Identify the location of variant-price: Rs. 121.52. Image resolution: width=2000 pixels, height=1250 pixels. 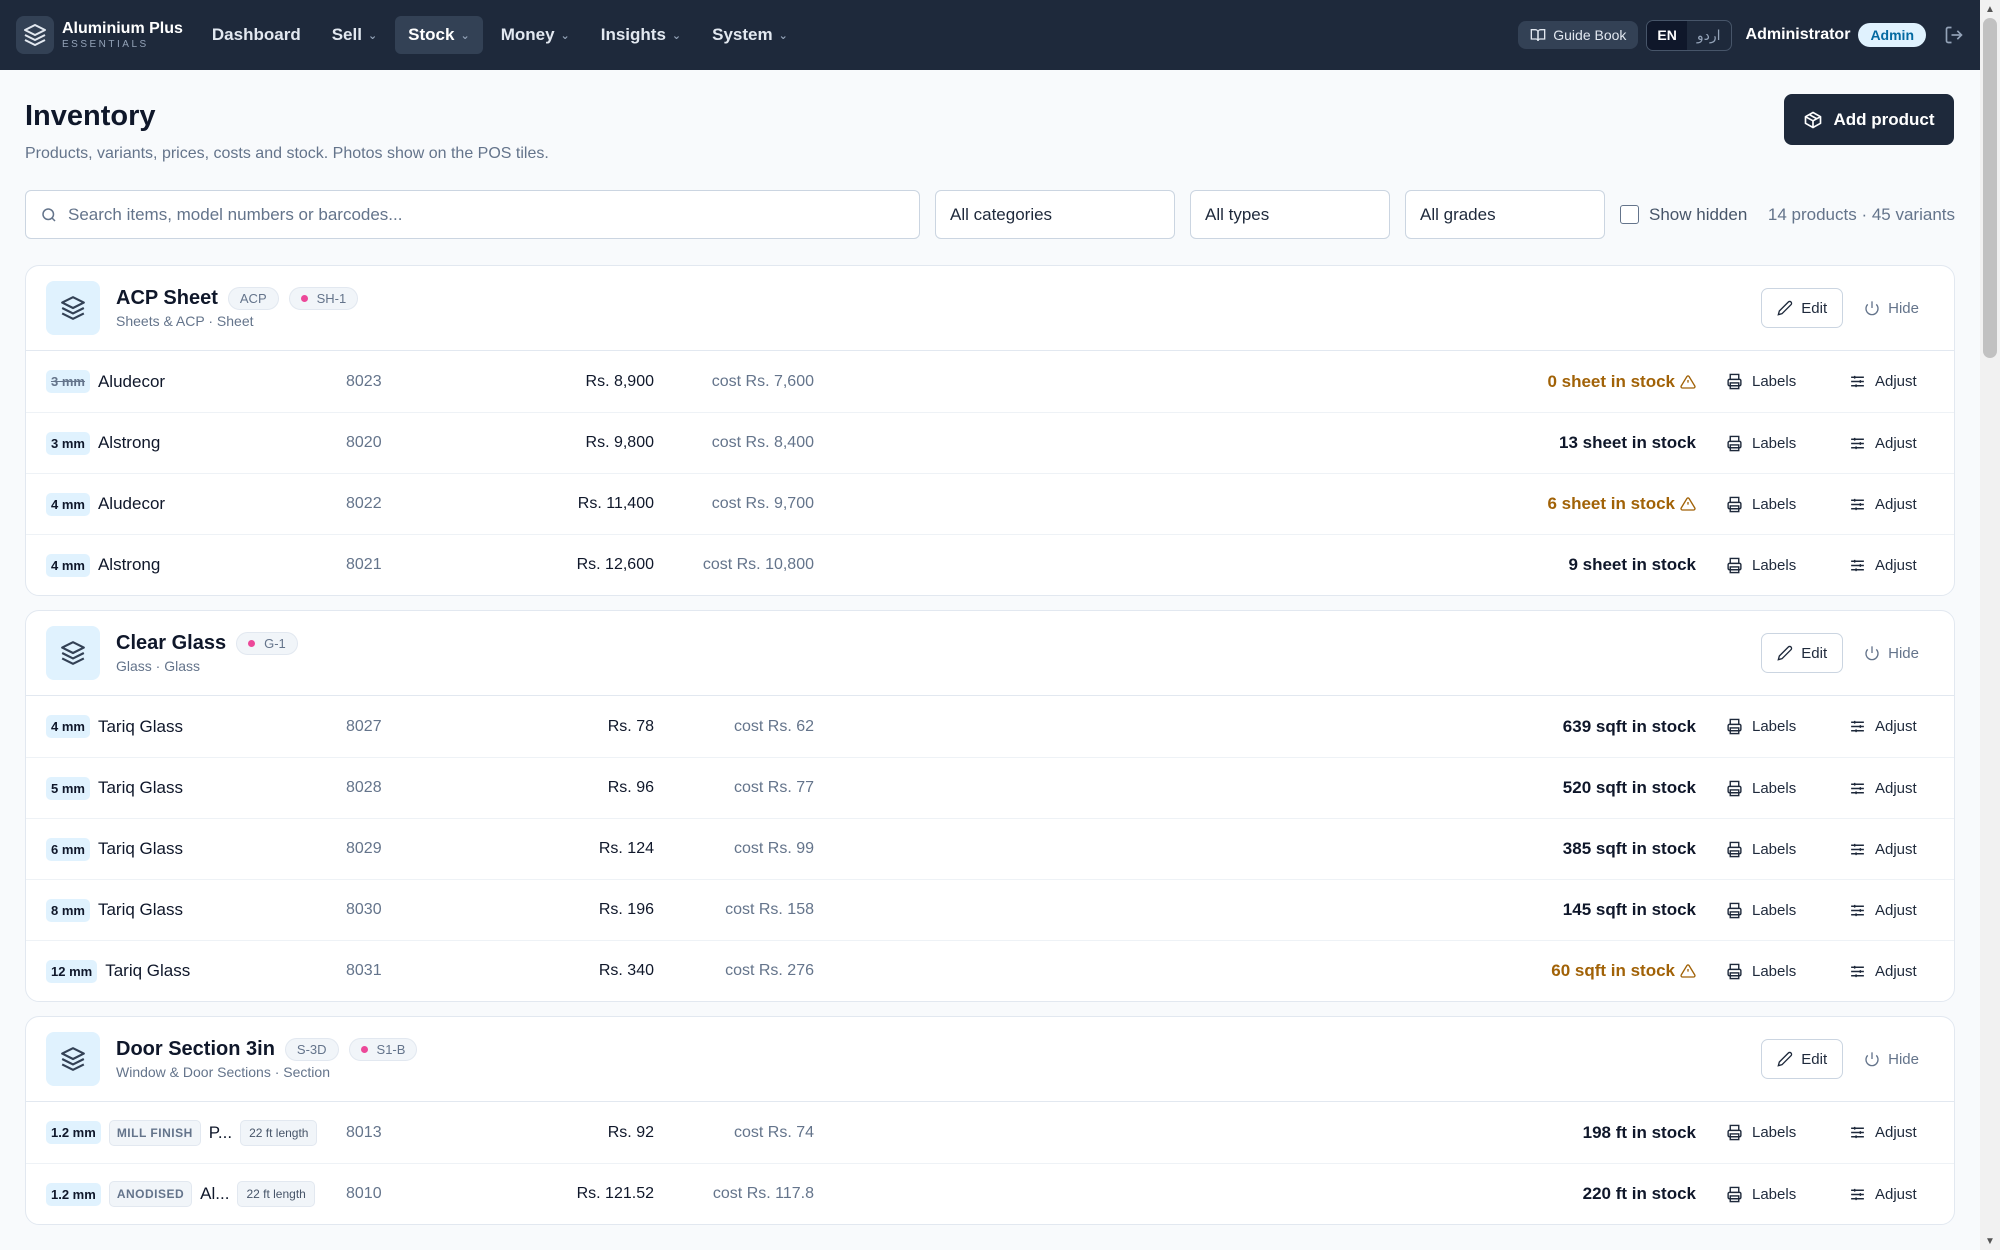
(615, 1193).